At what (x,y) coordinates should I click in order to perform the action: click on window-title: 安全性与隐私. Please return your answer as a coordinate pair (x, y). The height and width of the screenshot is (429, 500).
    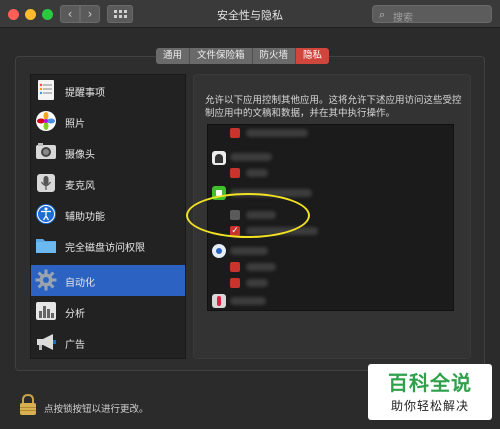
    Looking at the image, I should click on (250, 15).